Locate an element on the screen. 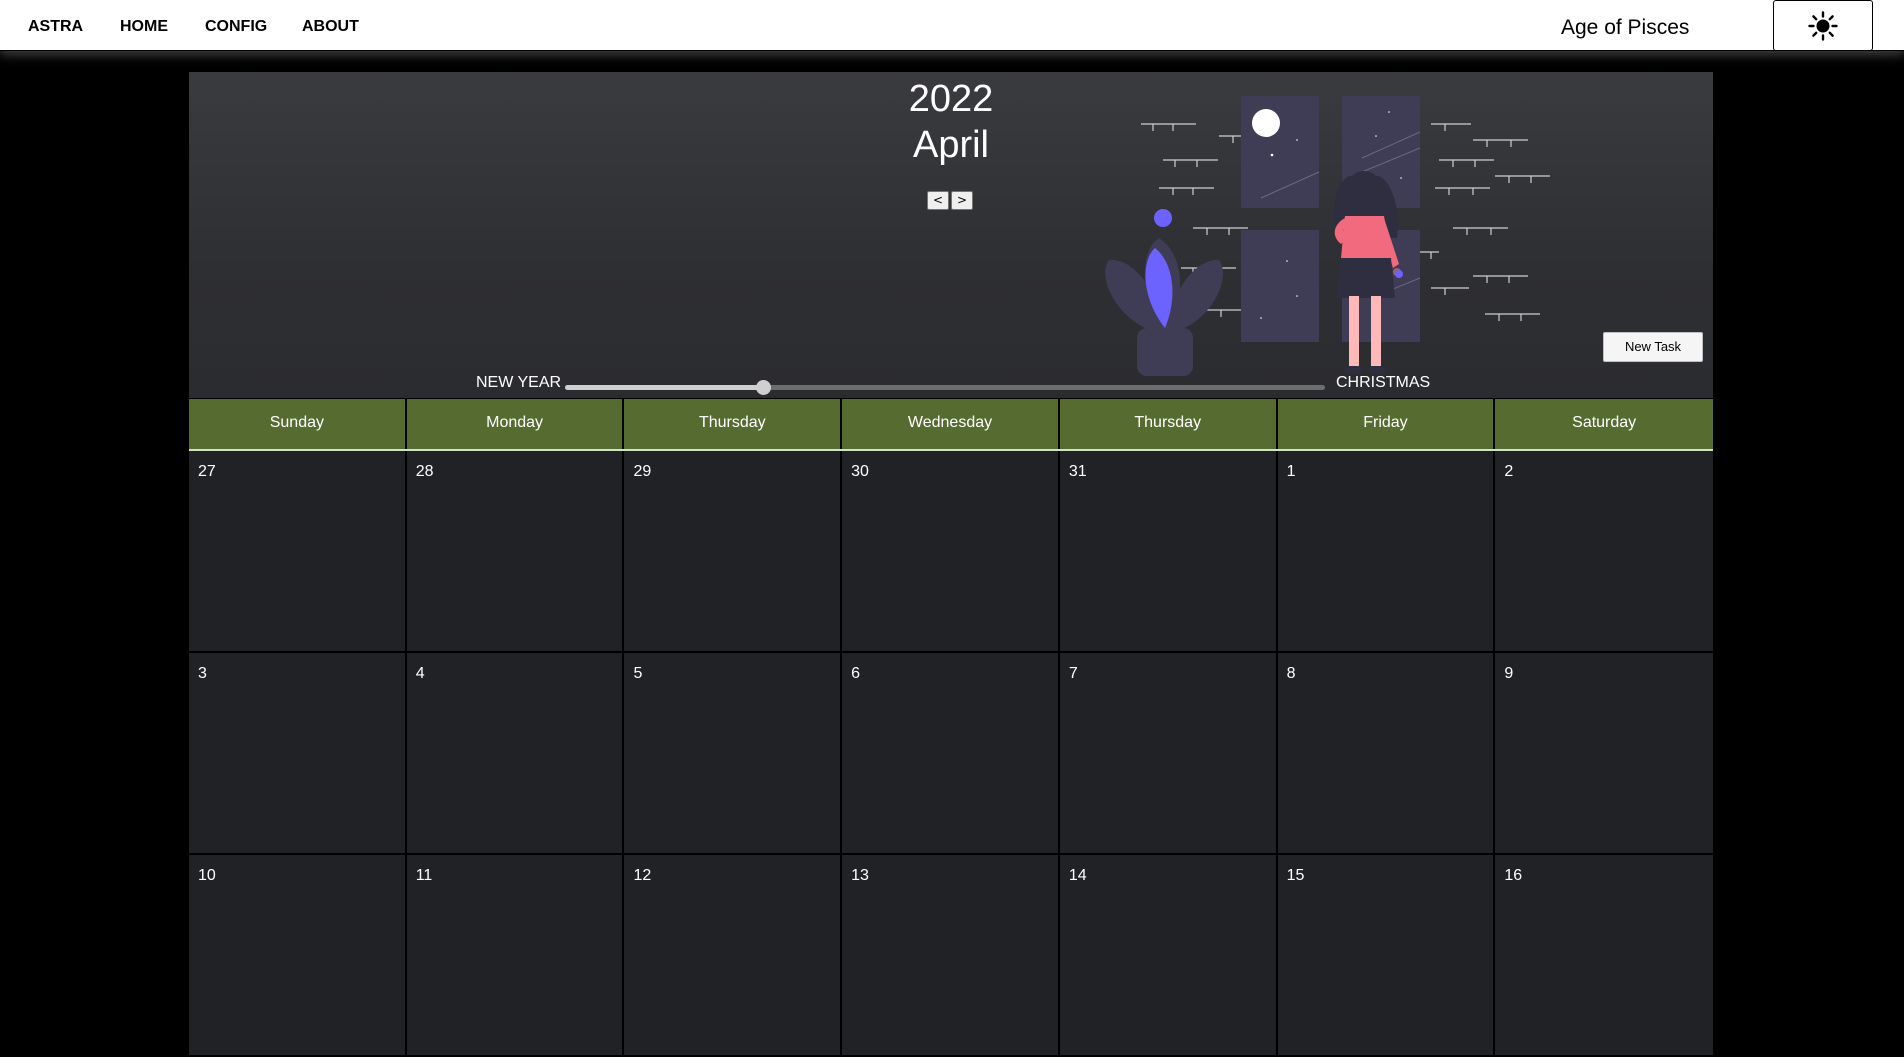 This screenshot has height=1057, width=1904. woman-at-window-illustration is located at coordinates (1327, 236).